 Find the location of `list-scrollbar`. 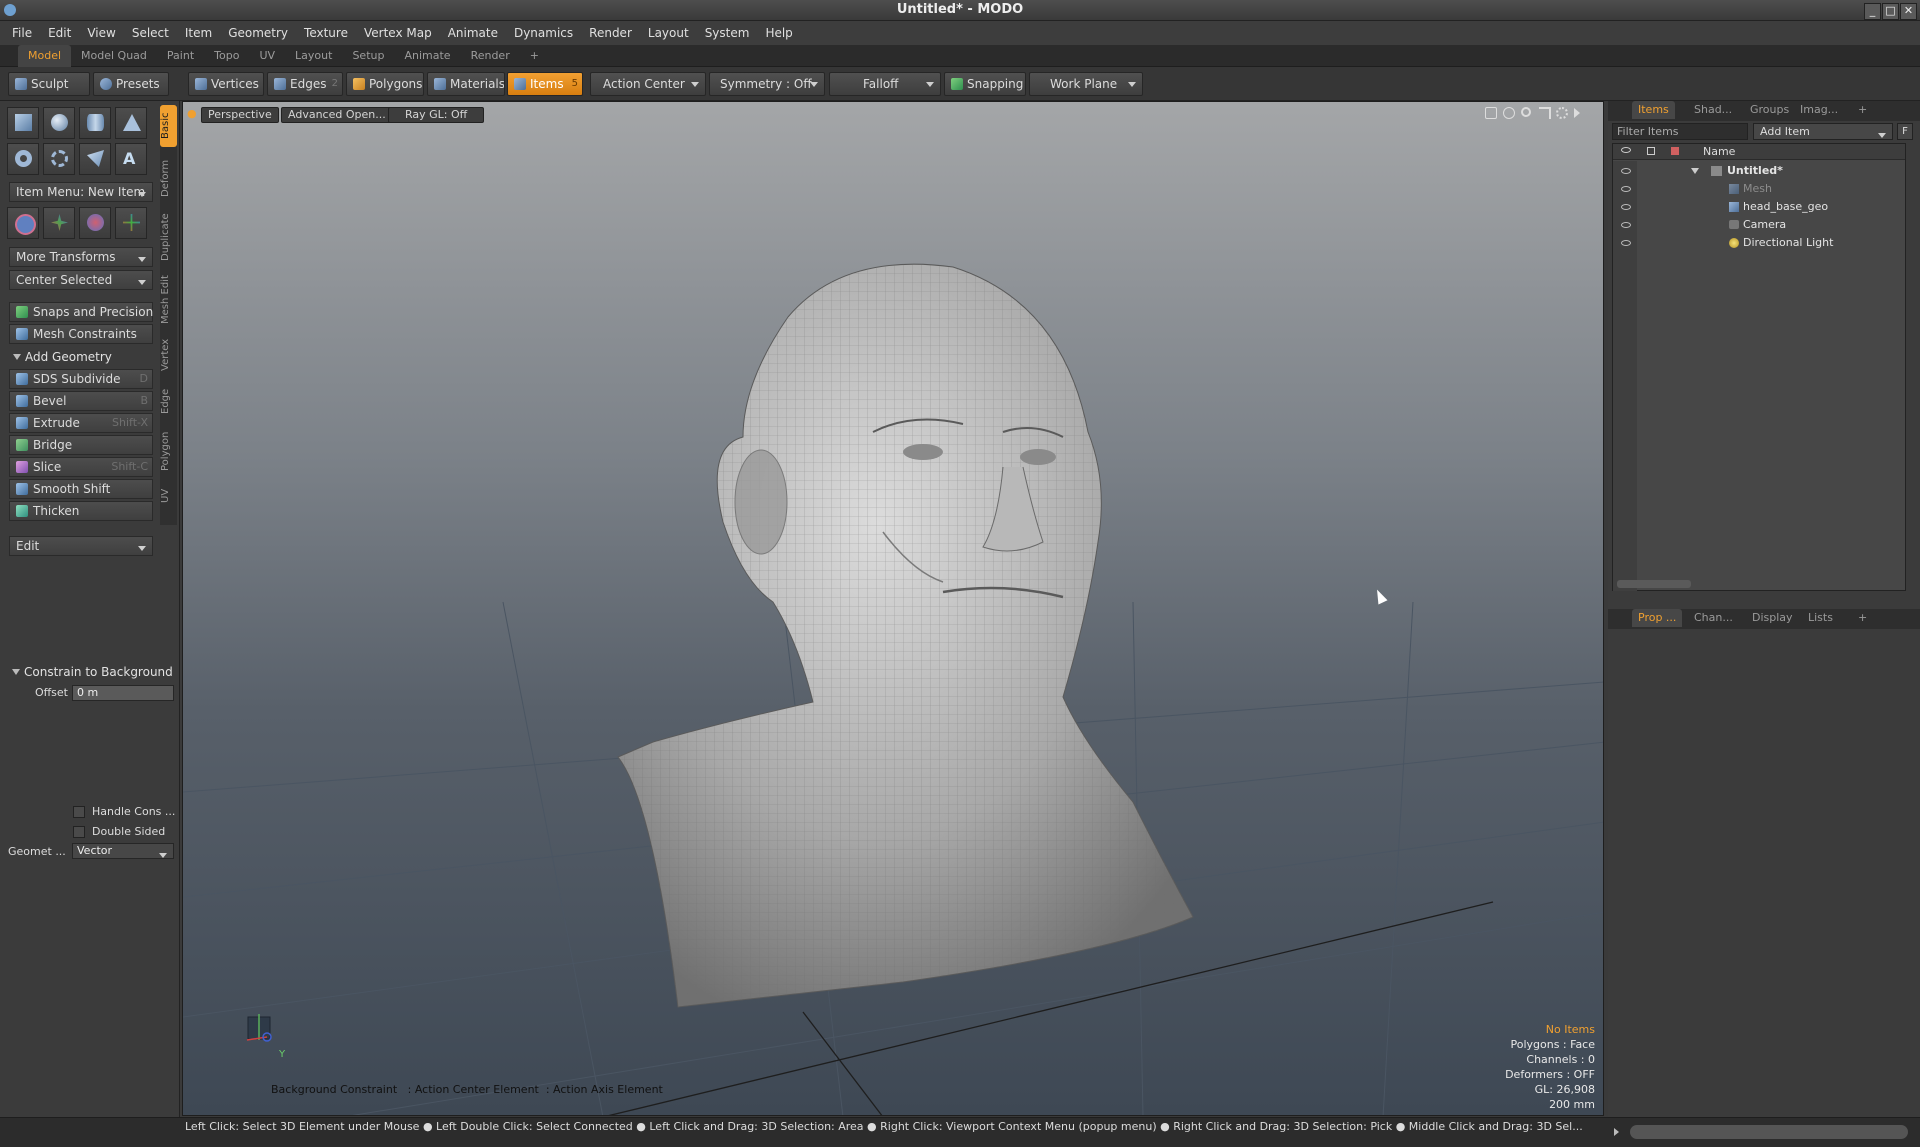

list-scrollbar is located at coordinates (1654, 584).